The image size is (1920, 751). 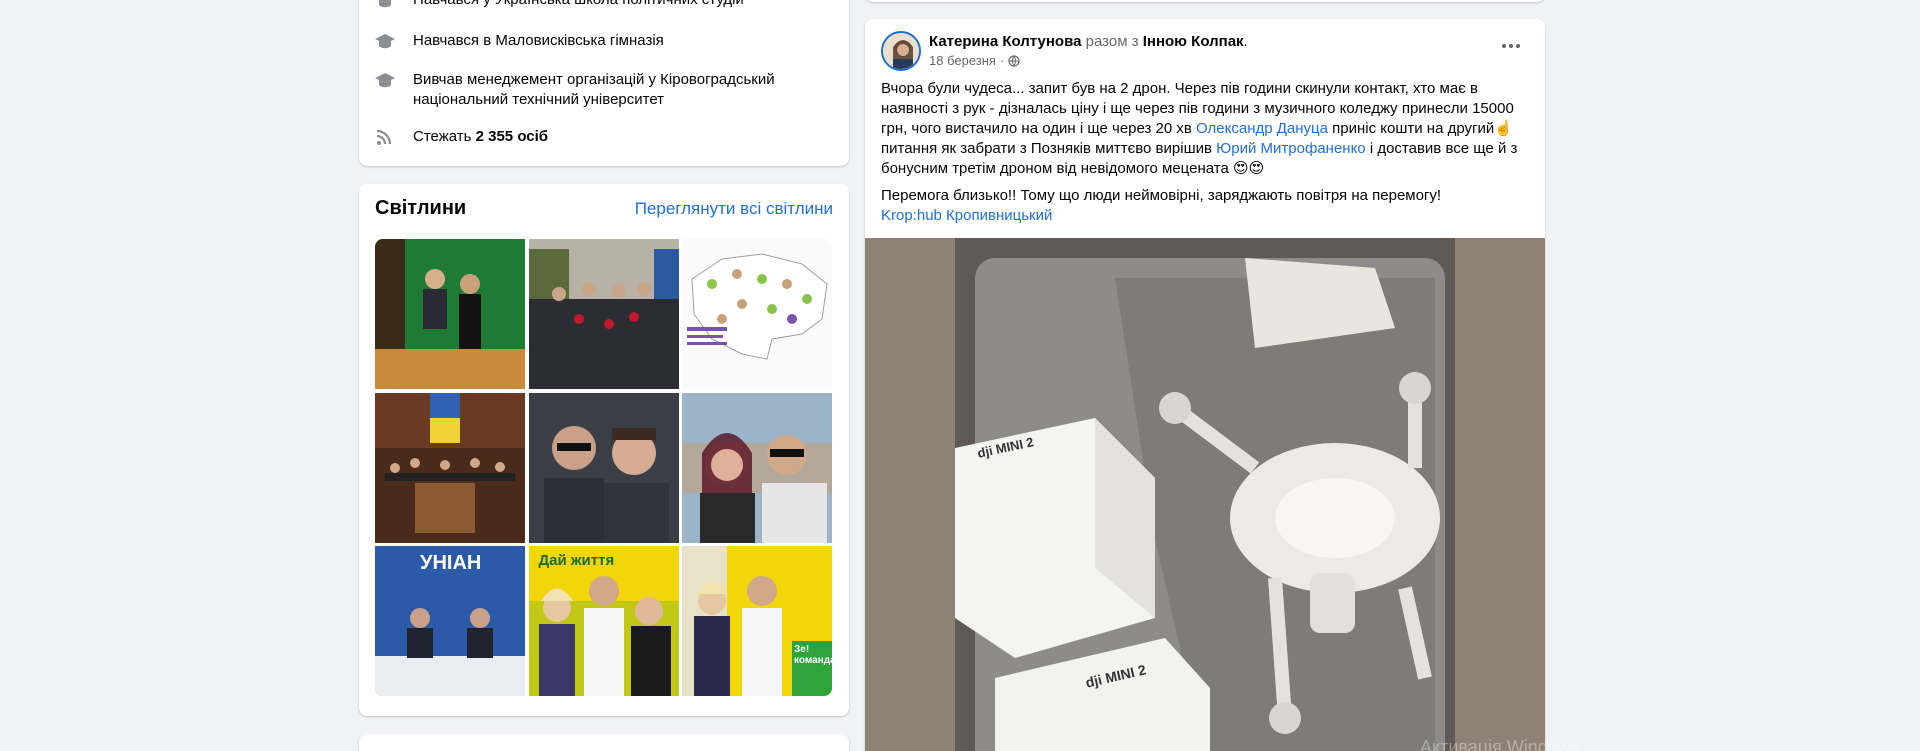 What do you see at coordinates (734, 209) in the screenshot?
I see `see-all-photos-link: Переглянути всі світлини` at bounding box center [734, 209].